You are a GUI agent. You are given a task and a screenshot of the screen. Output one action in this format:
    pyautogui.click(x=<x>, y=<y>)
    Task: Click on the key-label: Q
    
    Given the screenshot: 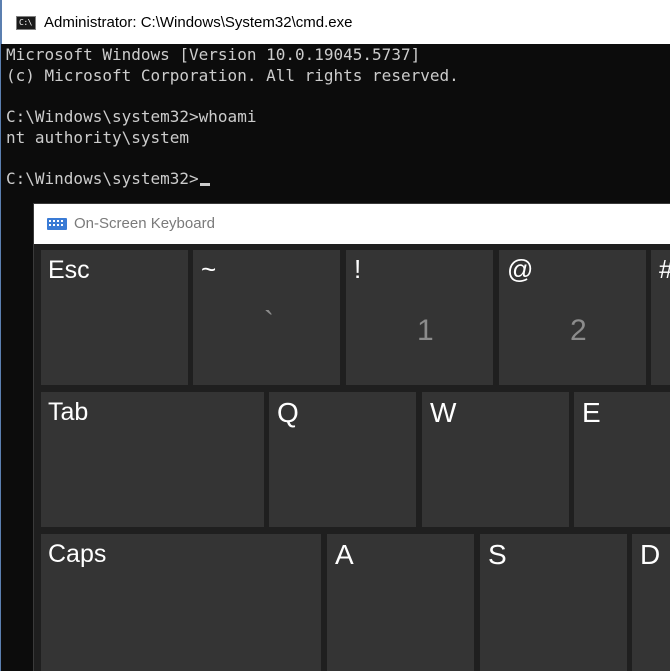 What is the action you would take?
    pyautogui.click(x=288, y=412)
    